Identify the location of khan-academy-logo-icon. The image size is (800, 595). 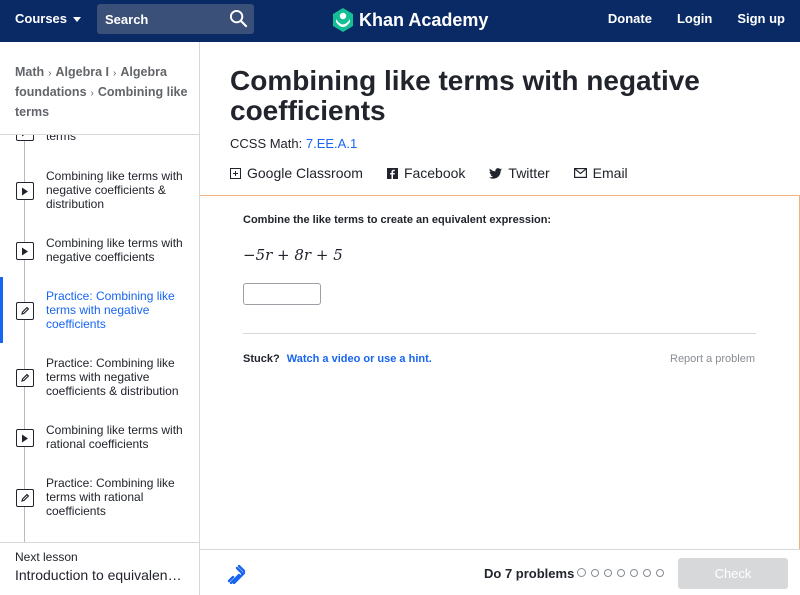
(343, 20).